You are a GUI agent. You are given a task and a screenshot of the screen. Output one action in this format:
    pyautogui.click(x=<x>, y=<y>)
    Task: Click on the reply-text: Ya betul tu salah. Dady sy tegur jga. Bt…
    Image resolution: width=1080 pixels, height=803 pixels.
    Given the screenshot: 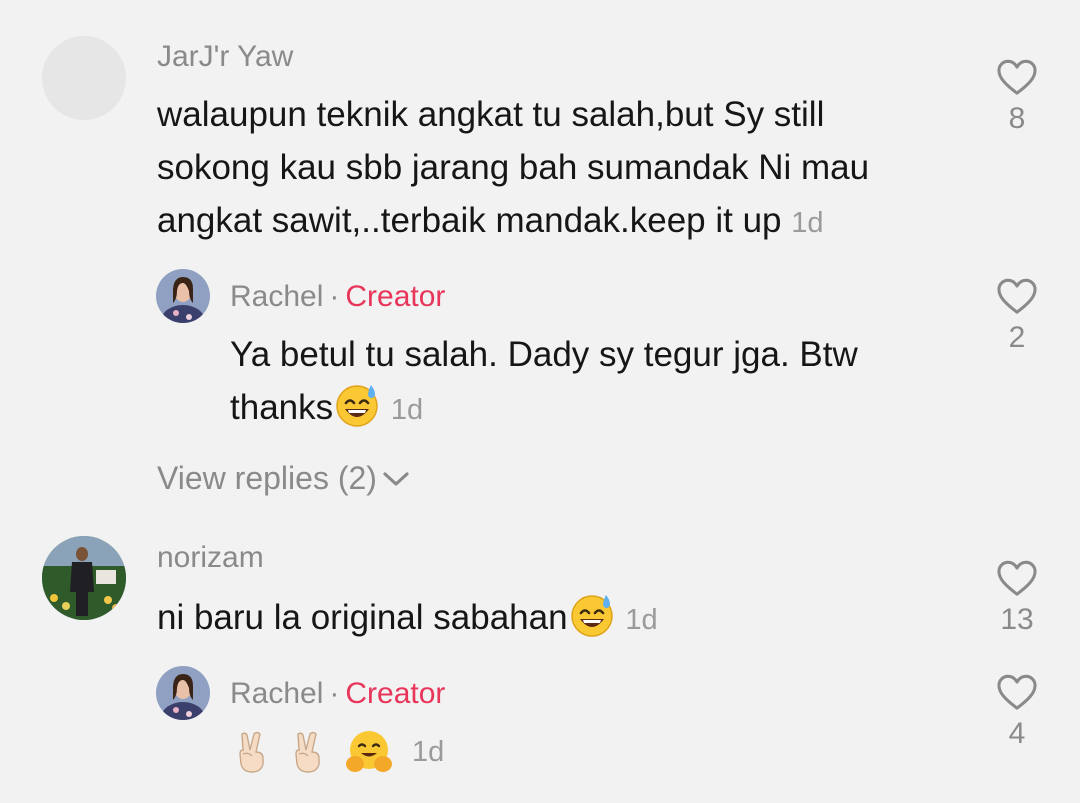 What is the action you would take?
    pyautogui.click(x=544, y=382)
    